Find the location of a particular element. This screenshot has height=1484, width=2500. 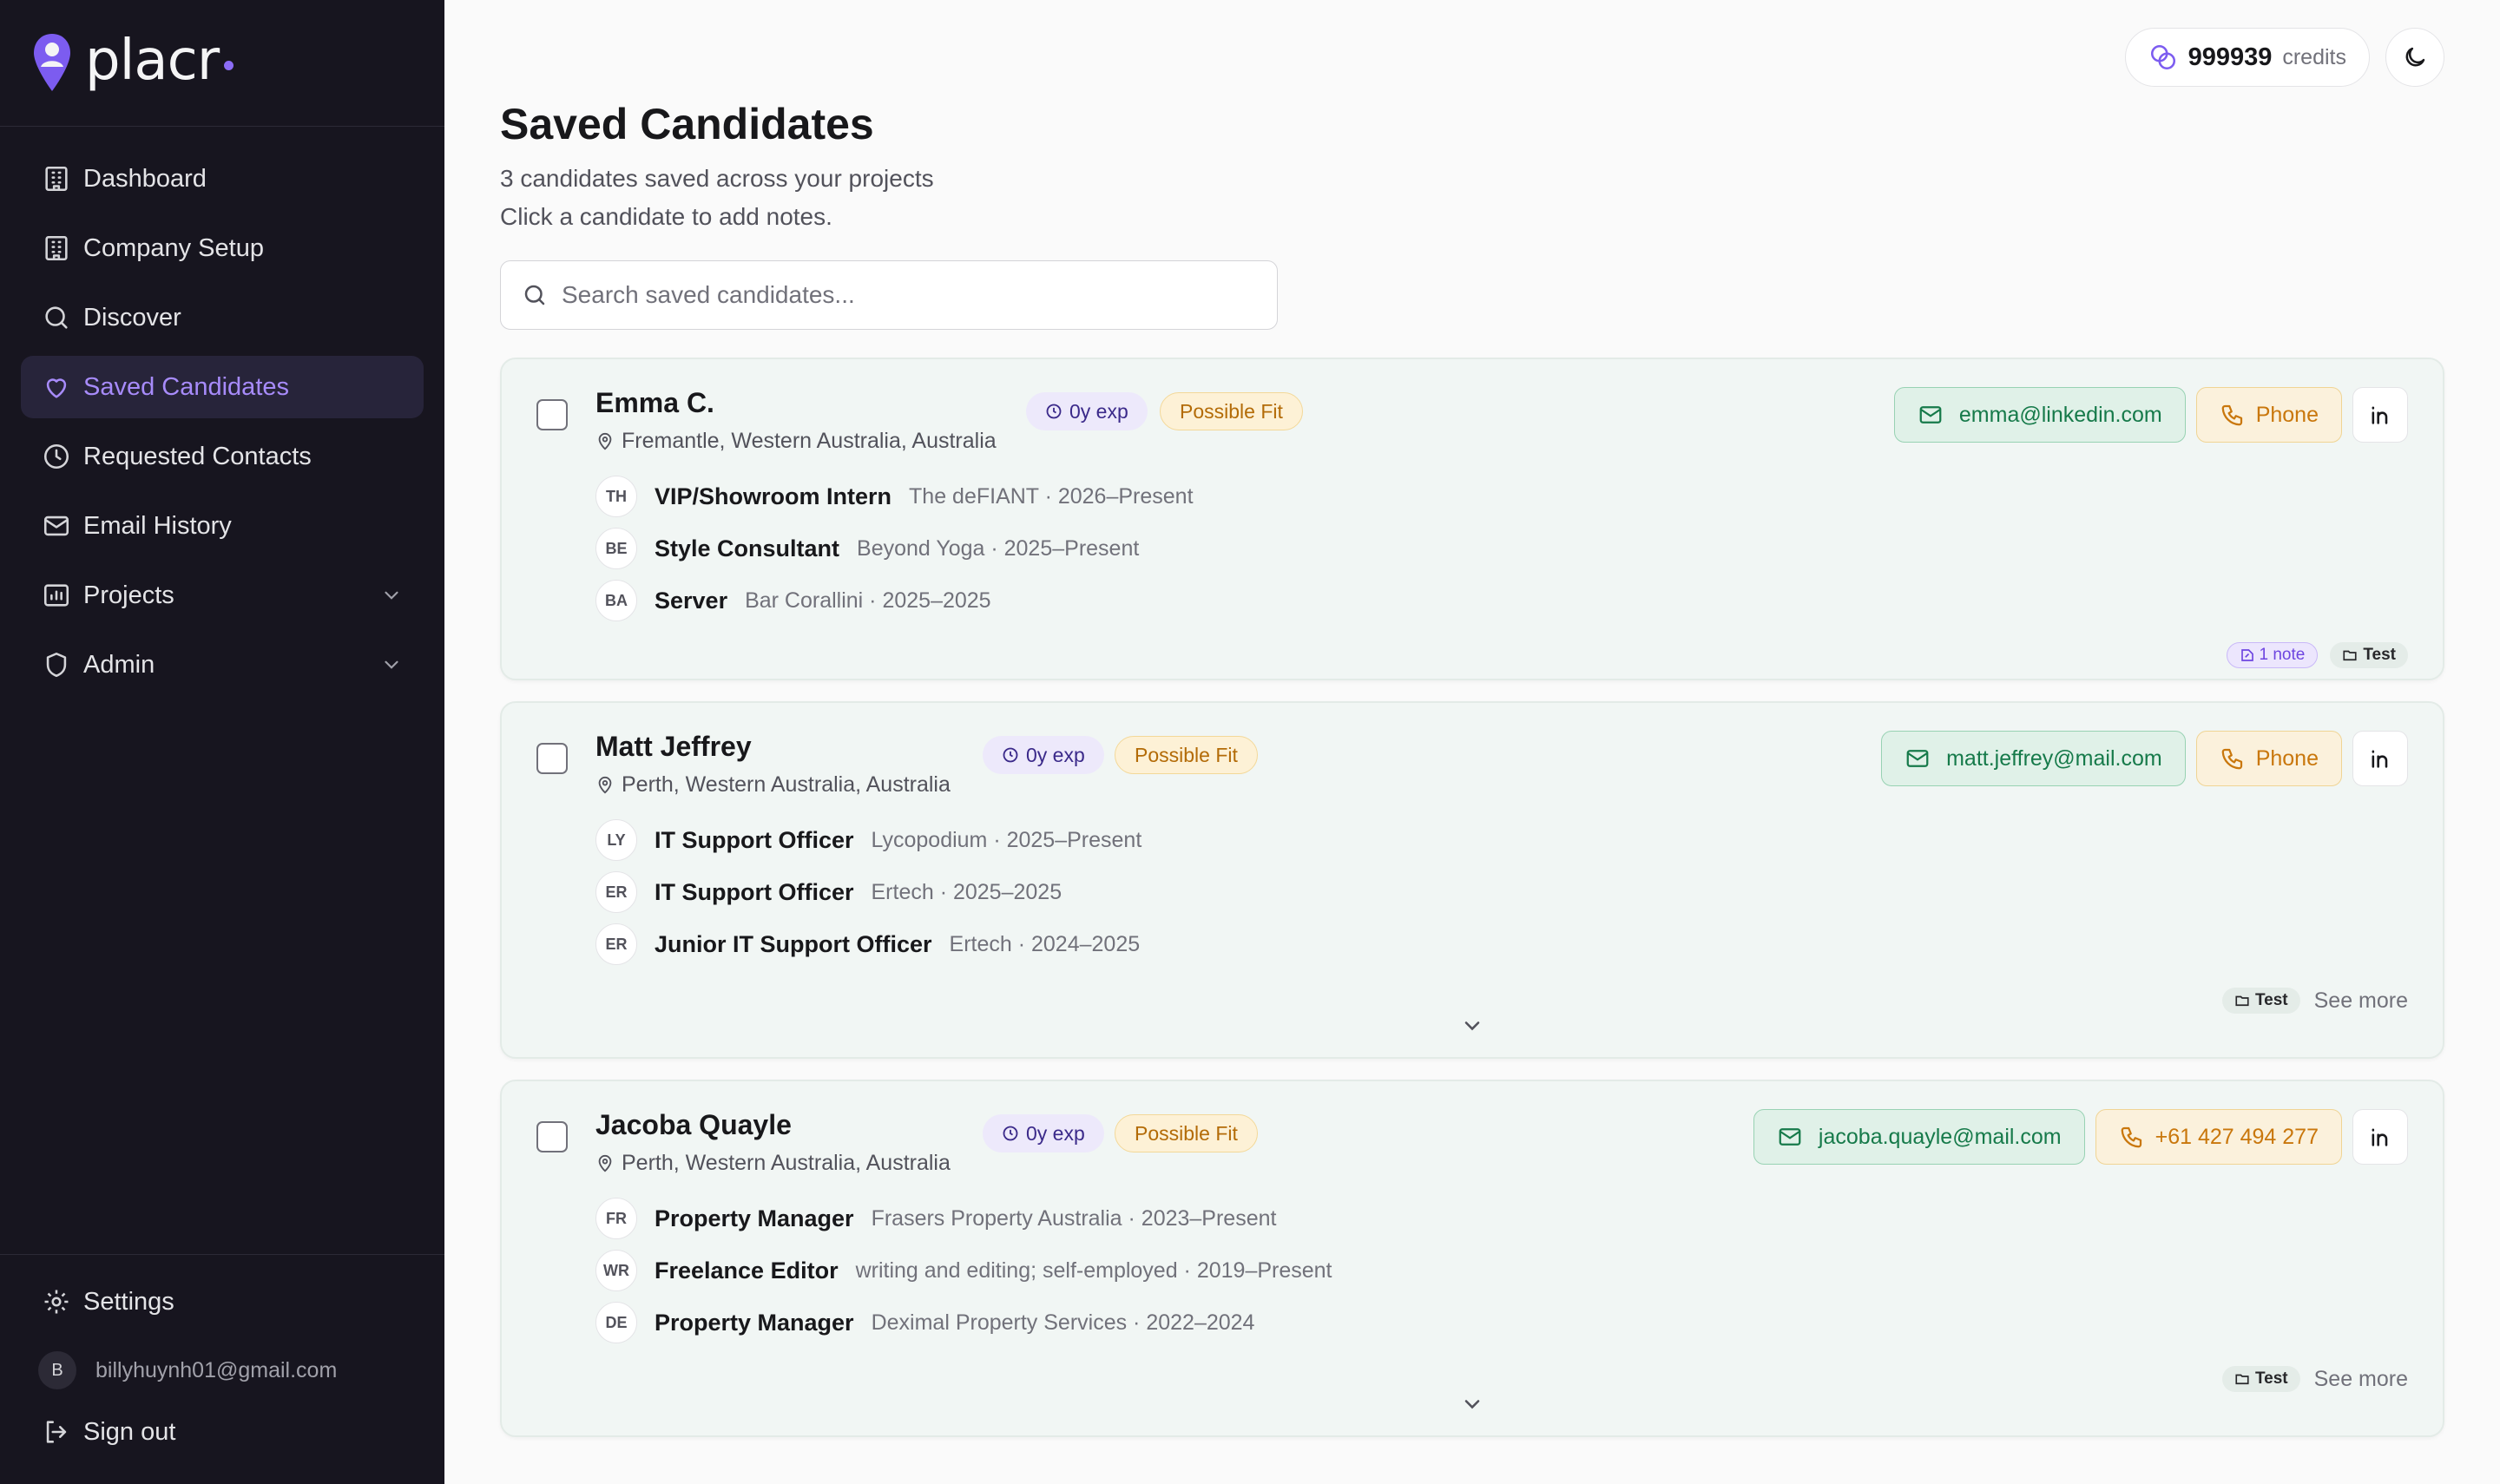

sidebar-item-company-setup: Company Setup is located at coordinates (222, 248).